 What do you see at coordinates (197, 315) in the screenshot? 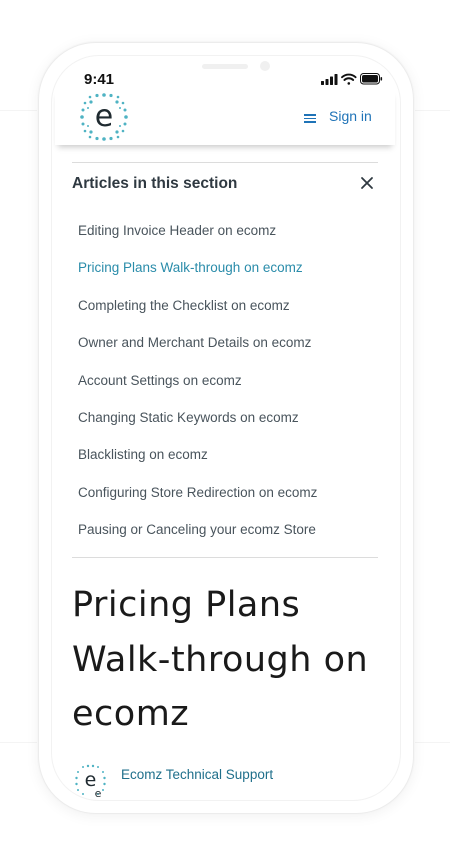
I see `article-link: Completing the Checklist on ecomz` at bounding box center [197, 315].